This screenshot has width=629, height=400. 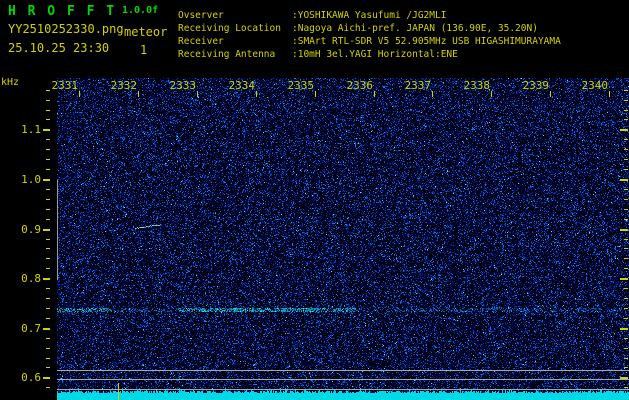 What do you see at coordinates (536, 85) in the screenshot?
I see `x-tick-label: 2339` at bounding box center [536, 85].